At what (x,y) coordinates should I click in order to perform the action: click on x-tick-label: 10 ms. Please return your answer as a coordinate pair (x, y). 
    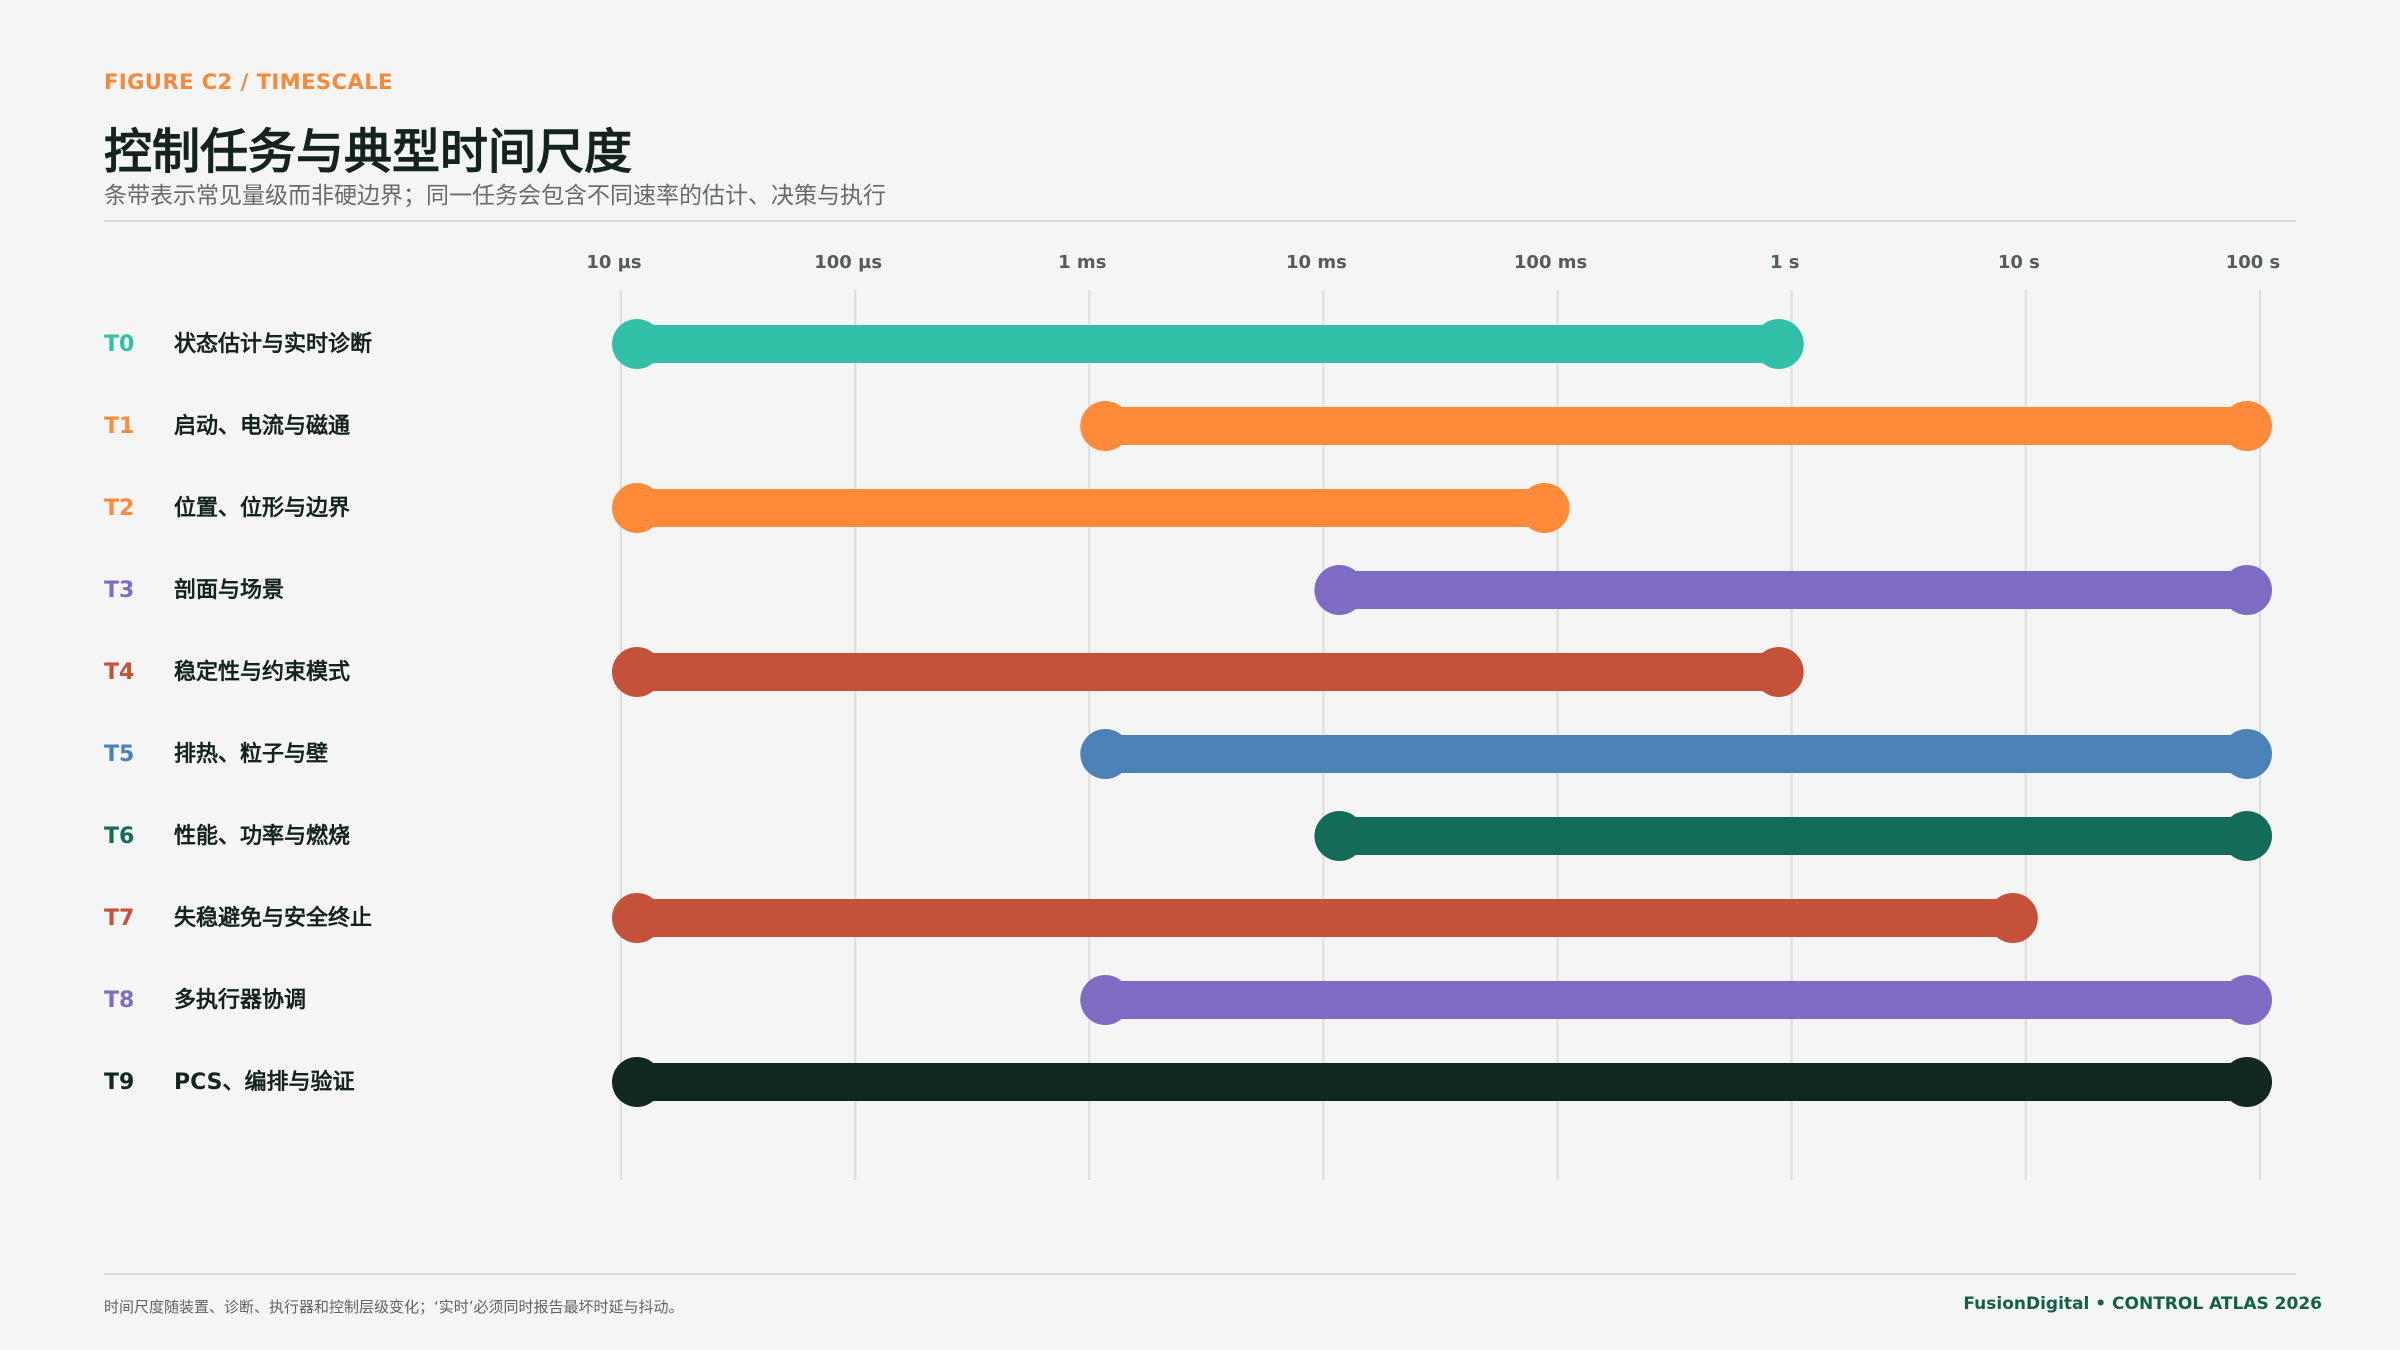
    Looking at the image, I should click on (1316, 262).